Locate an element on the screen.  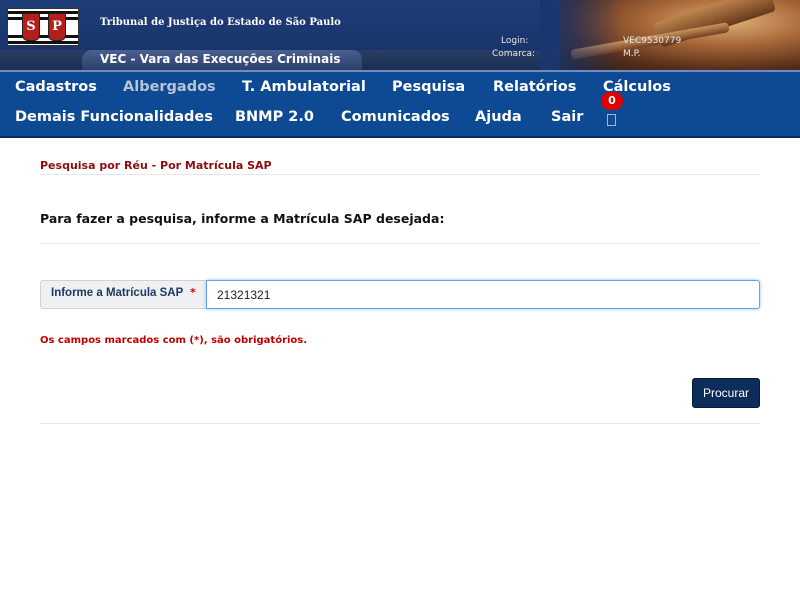
nav-ajuda: Ajuda is located at coordinates (498, 117).